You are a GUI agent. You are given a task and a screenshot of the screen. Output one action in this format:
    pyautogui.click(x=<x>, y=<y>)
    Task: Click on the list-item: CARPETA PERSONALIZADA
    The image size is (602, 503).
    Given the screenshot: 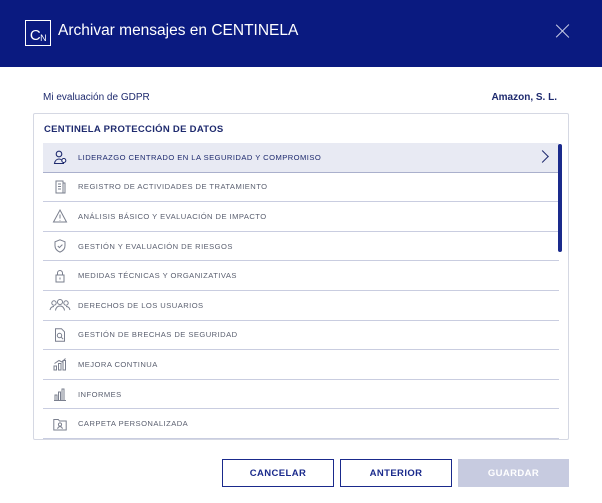 What is the action you would take?
    pyautogui.click(x=301, y=424)
    